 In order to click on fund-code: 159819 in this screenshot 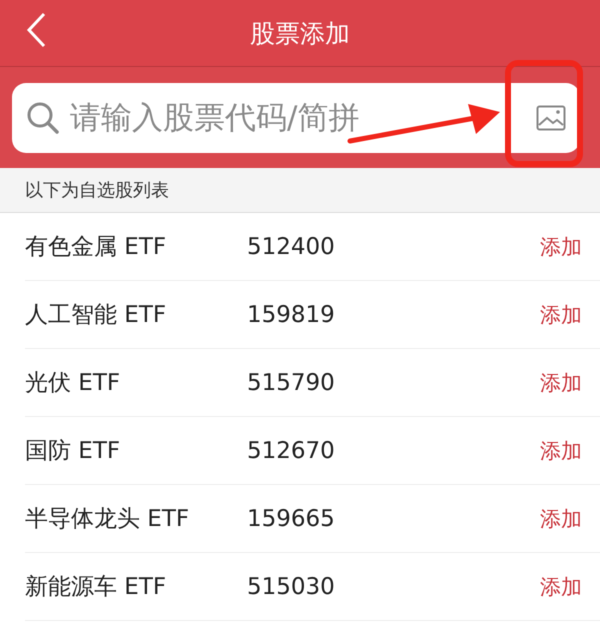, I will do `click(291, 315)`.